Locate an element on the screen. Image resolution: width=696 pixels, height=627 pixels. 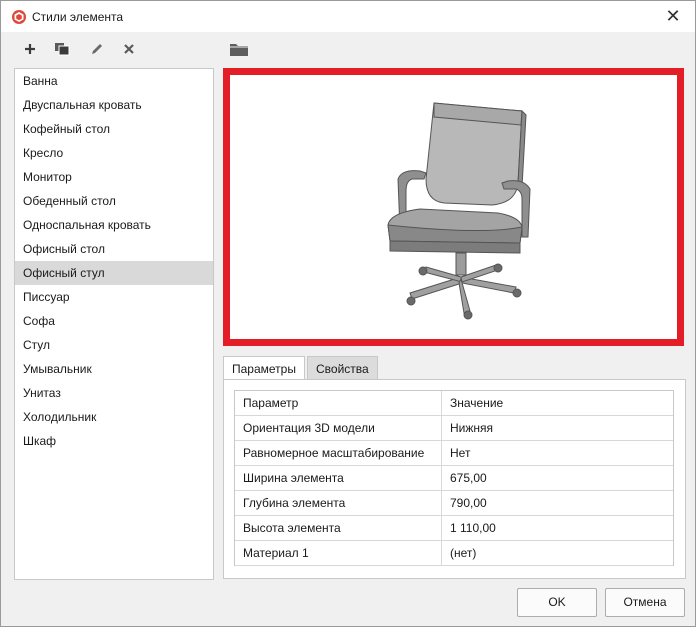
list-item: Односпальная кровать is located at coordinates (114, 225).